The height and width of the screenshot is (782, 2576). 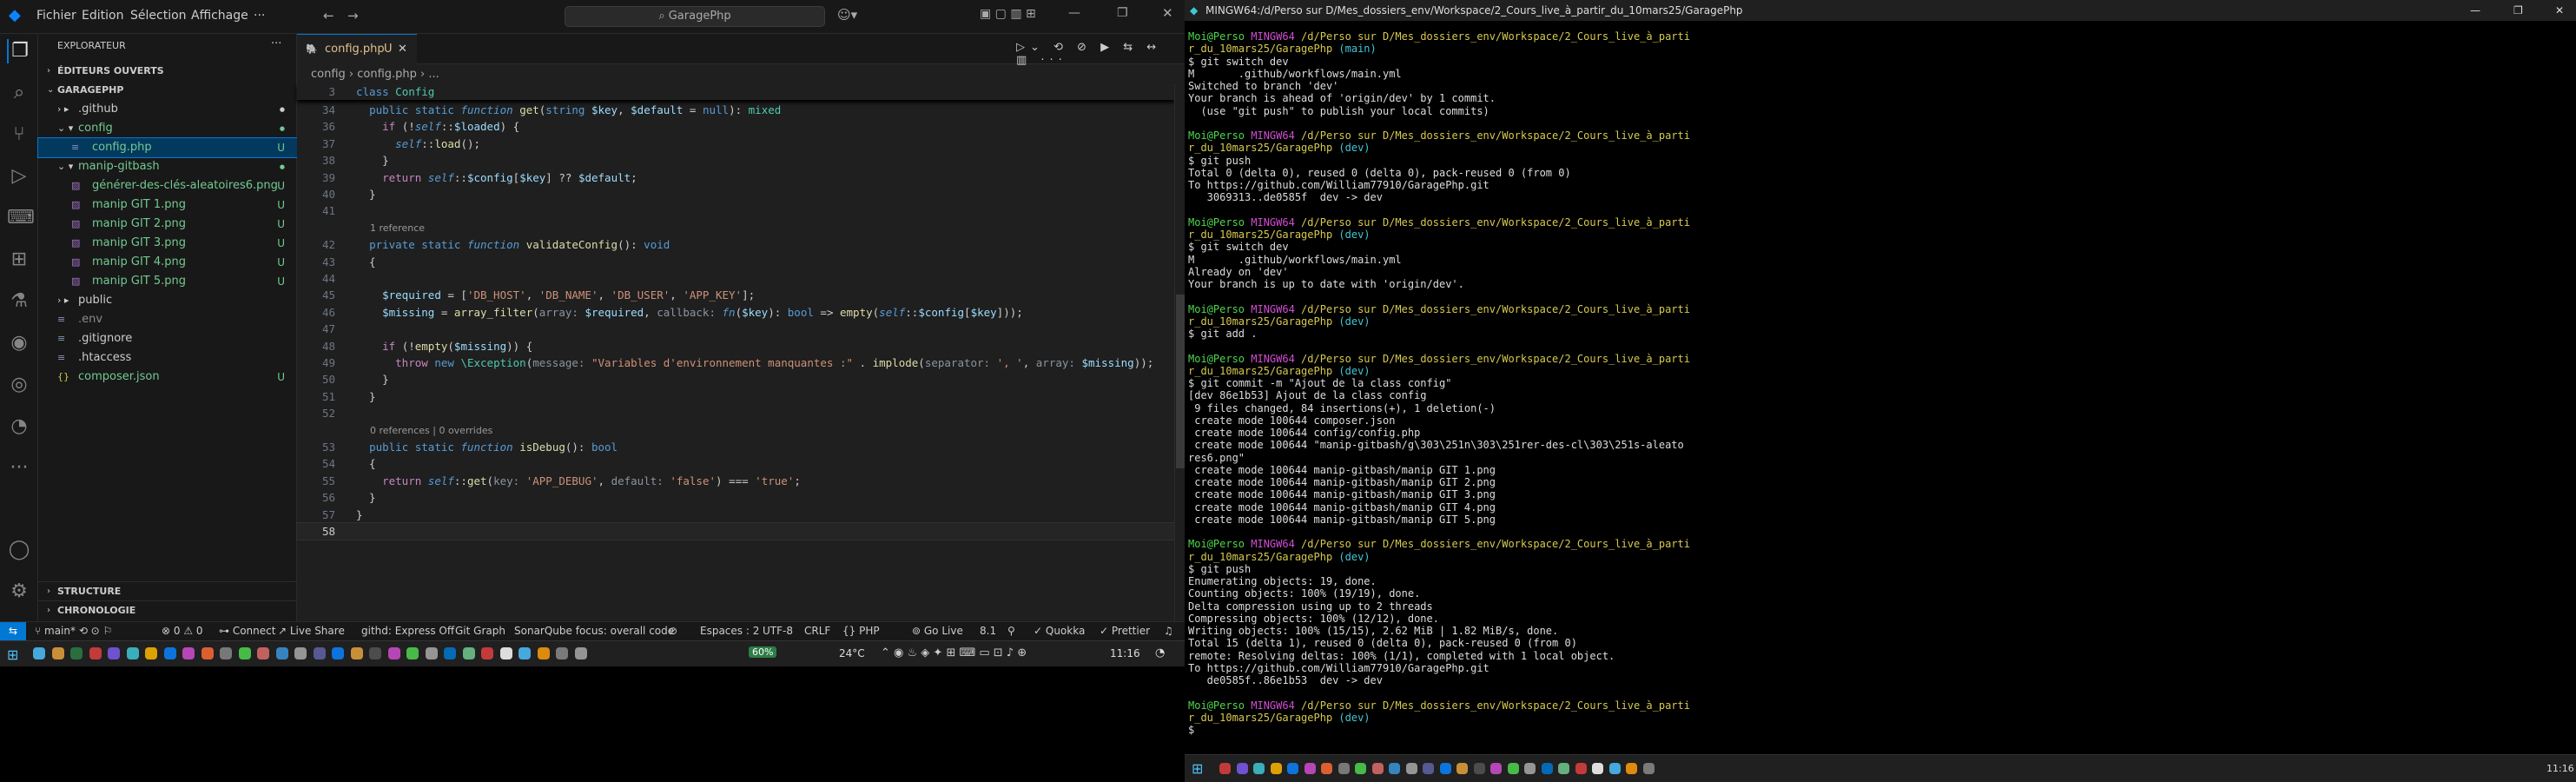 I want to click on remote-icon: ⇆, so click(x=13, y=632).